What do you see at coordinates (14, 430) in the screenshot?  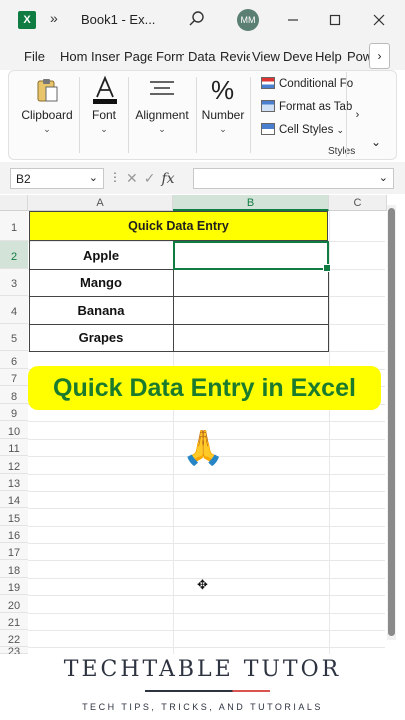 I see `row-header: 10` at bounding box center [14, 430].